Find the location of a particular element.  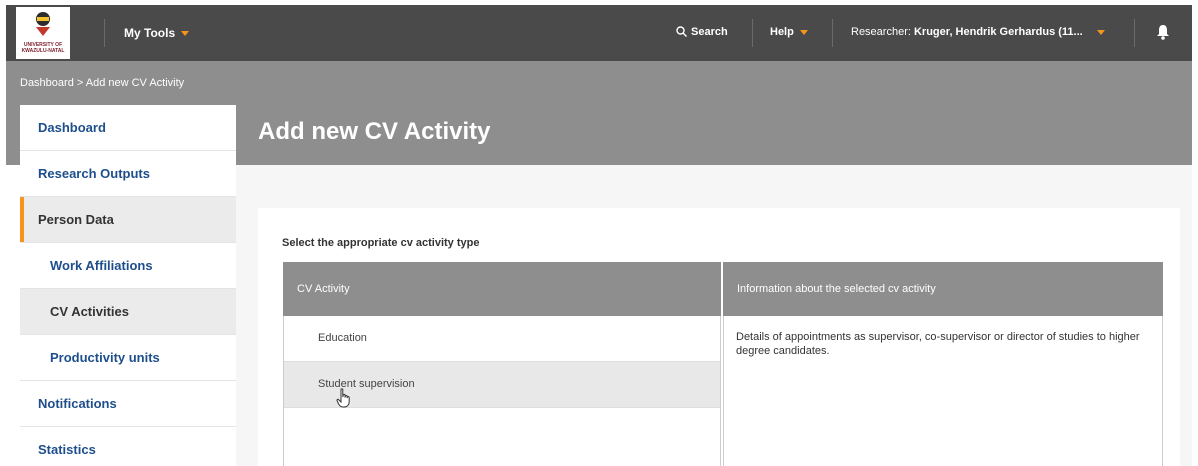

help-menu: Help is located at coordinates (789, 32).